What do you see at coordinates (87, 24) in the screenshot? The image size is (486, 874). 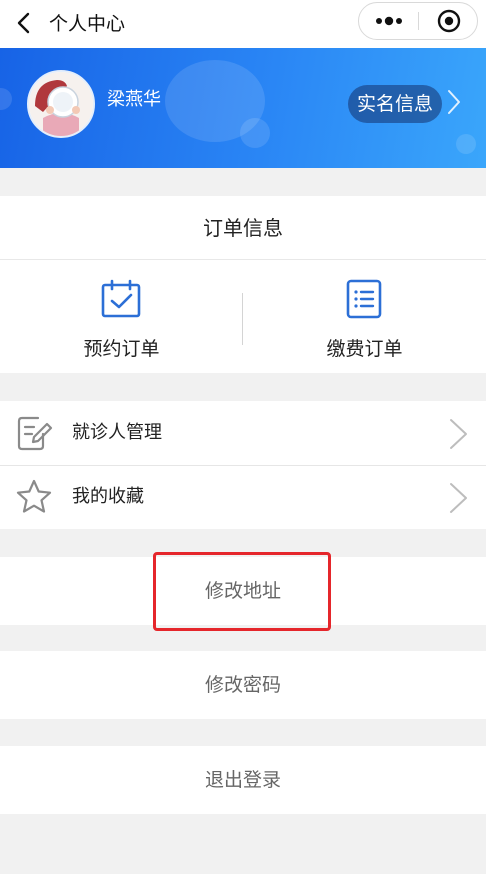 I see `page-title: 个人中心` at bounding box center [87, 24].